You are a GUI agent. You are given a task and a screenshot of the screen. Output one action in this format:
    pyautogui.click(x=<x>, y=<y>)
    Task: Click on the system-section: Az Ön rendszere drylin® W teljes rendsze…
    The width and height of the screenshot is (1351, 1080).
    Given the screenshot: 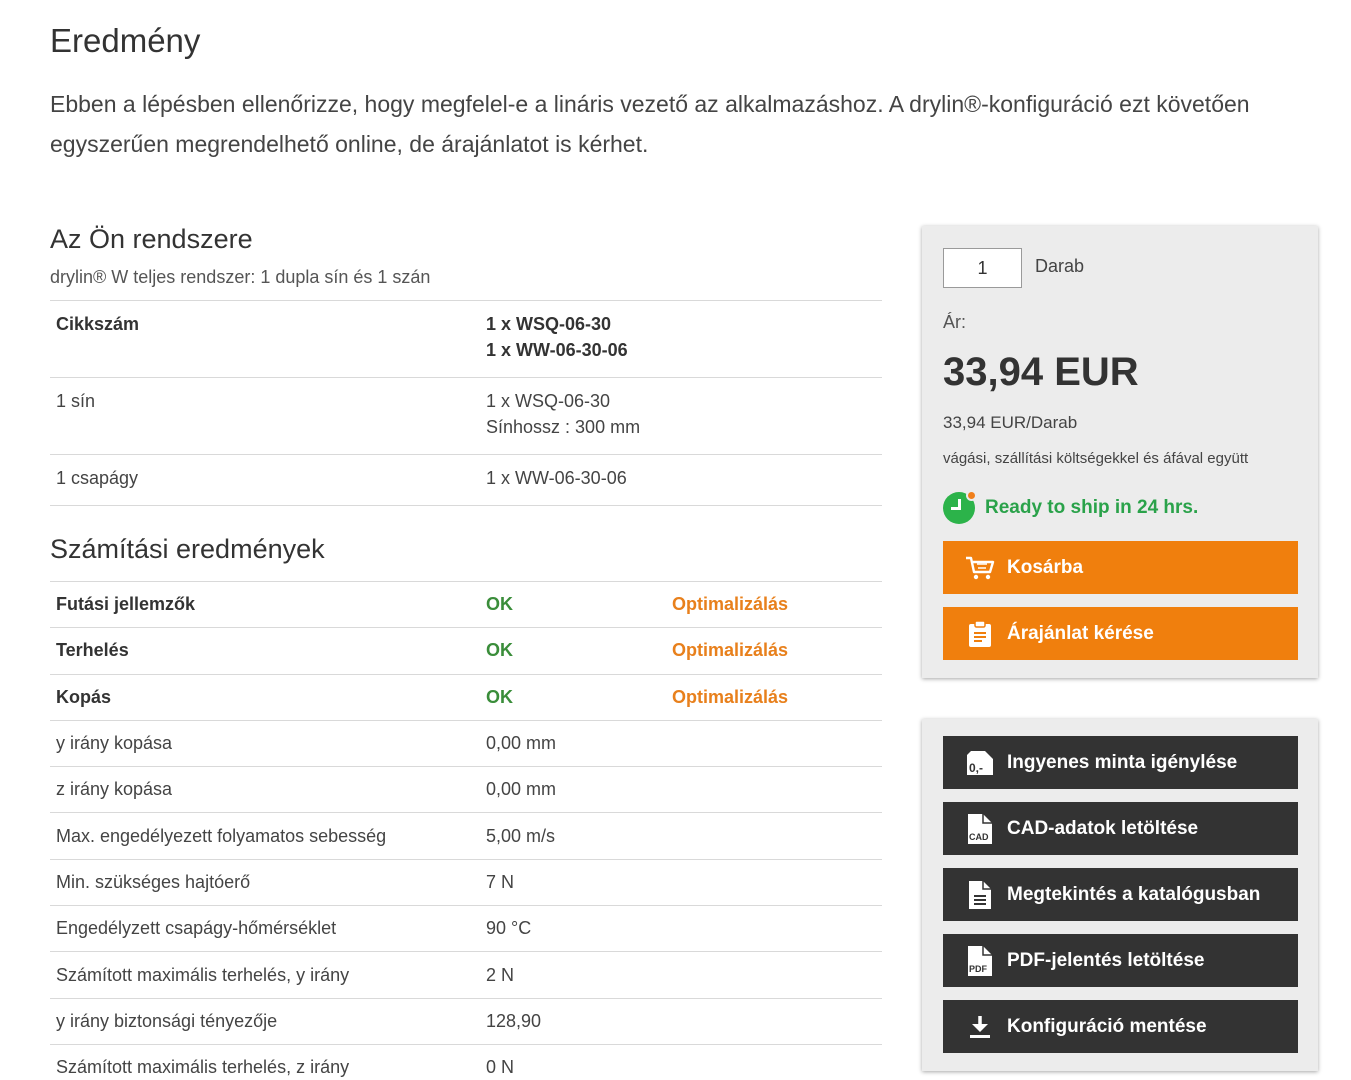 What is the action you would take?
    pyautogui.click(x=466, y=256)
    